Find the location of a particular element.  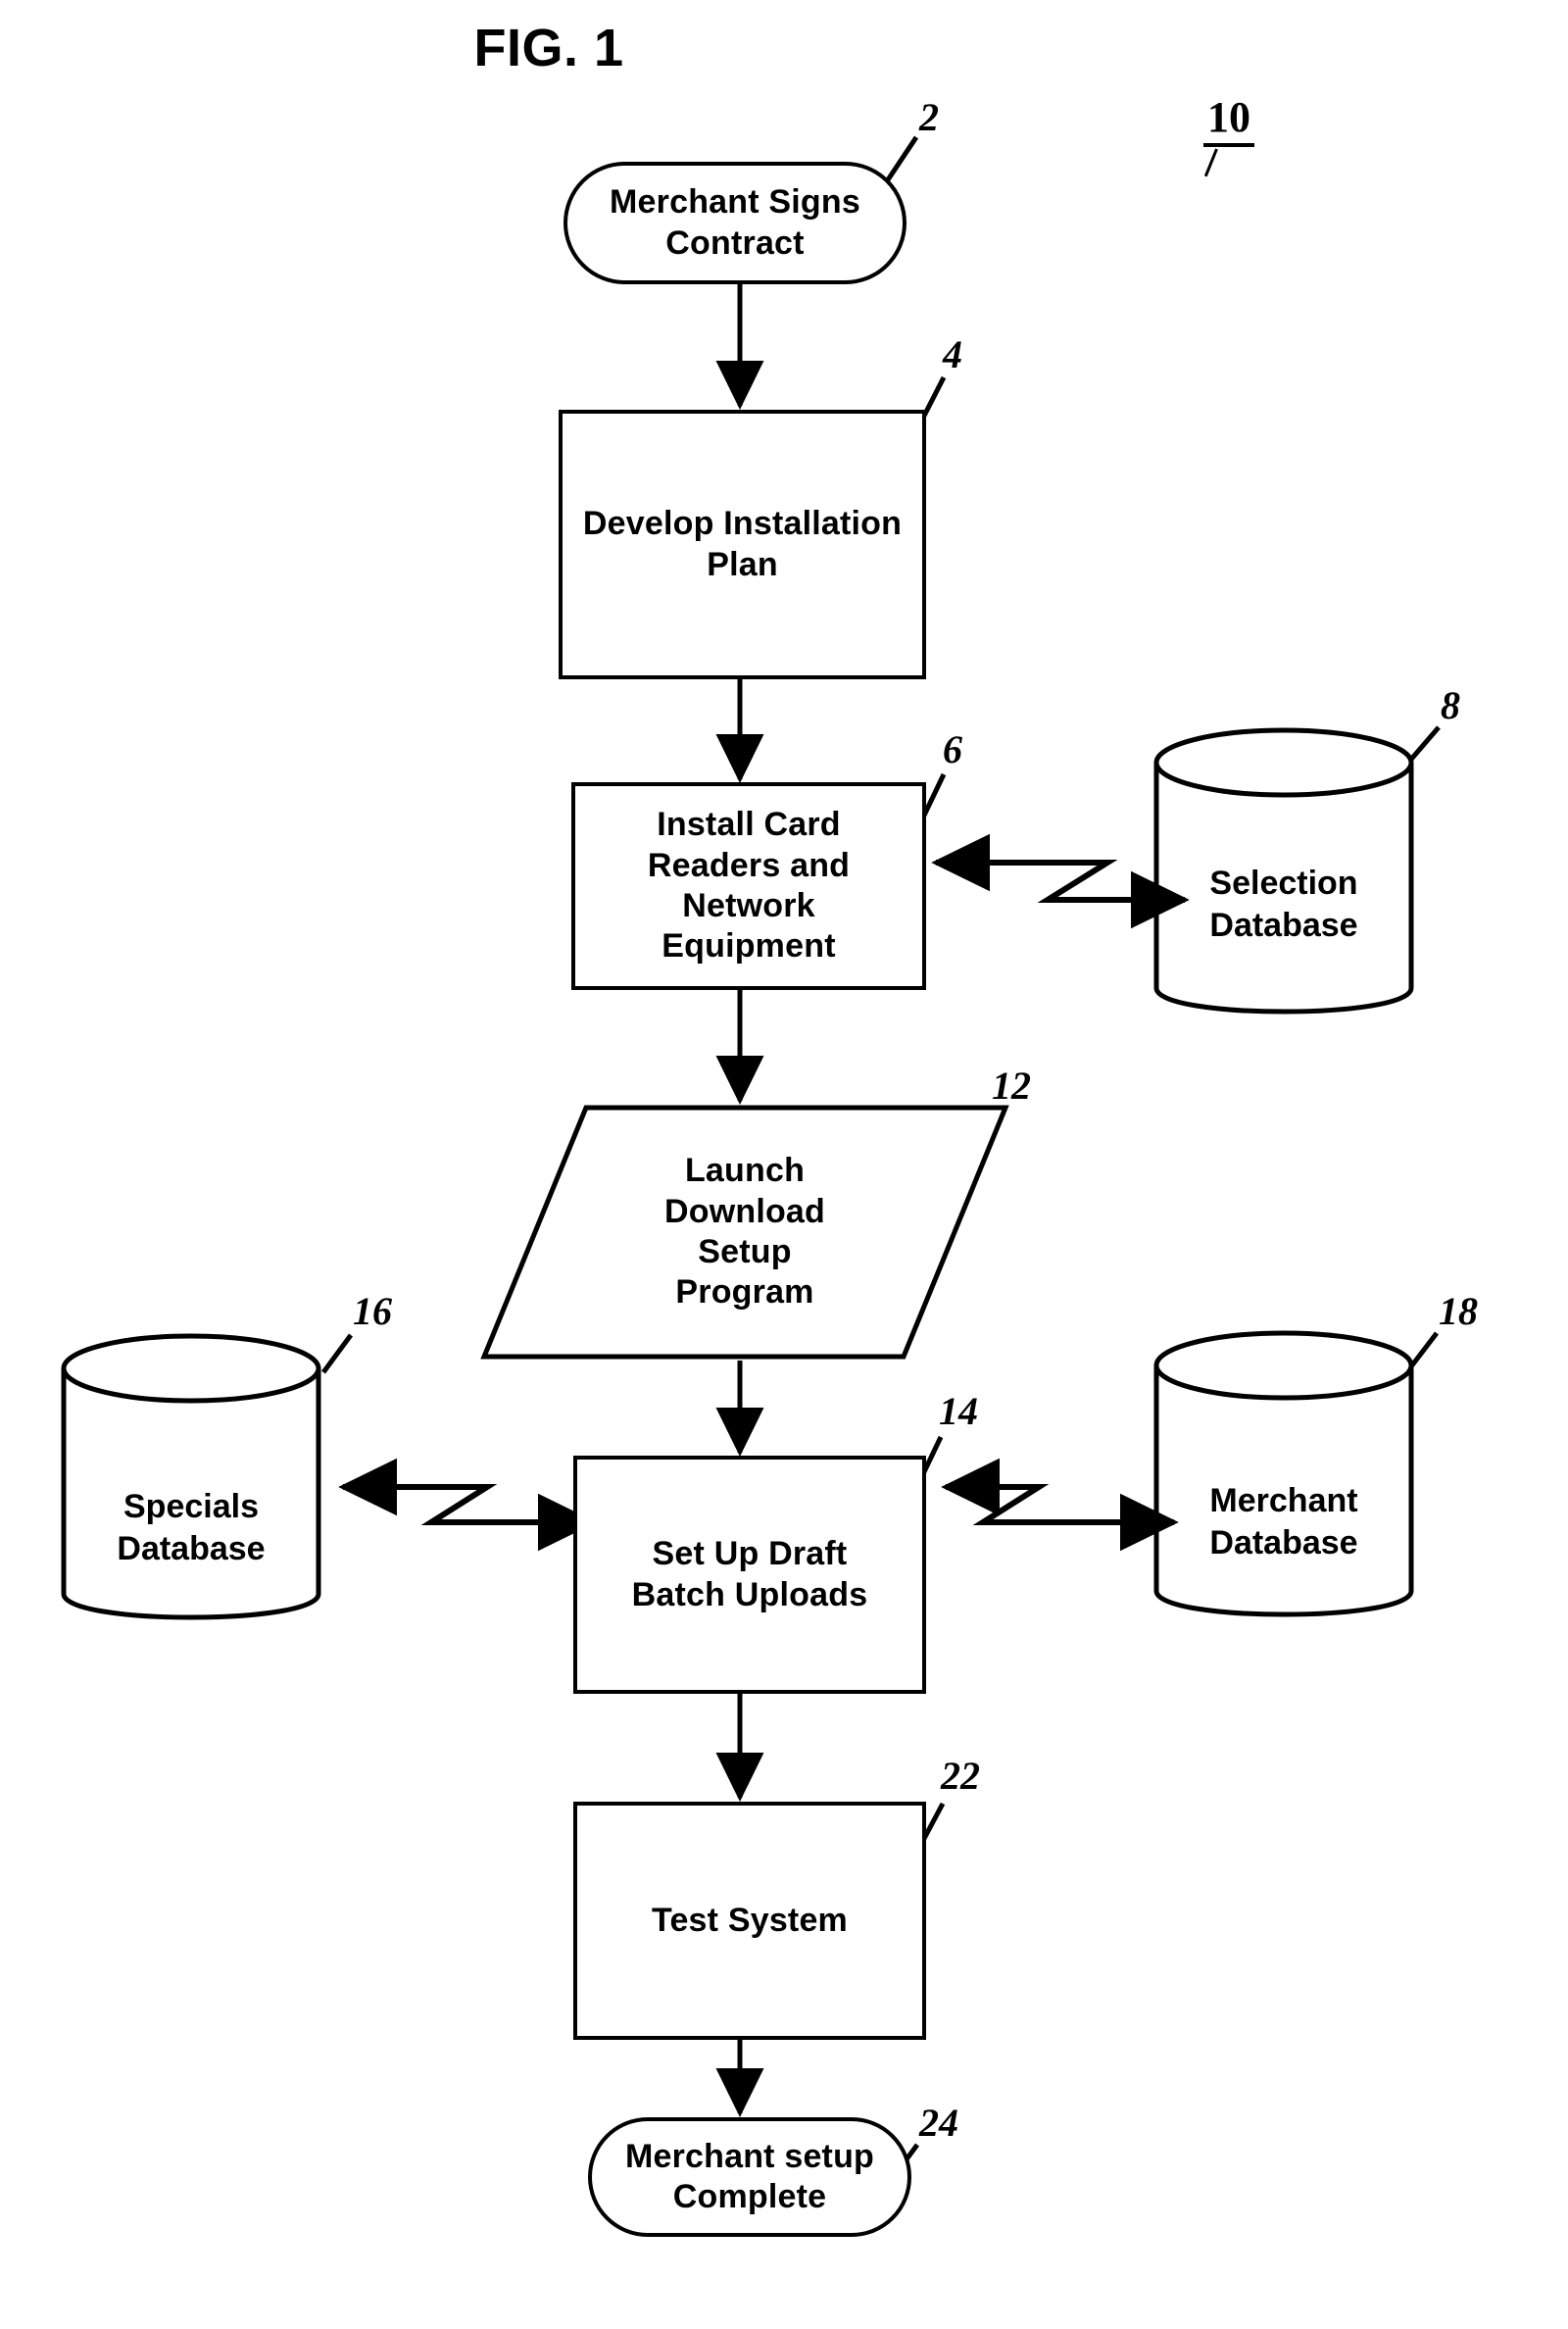

system-reference-tick is located at coordinates (1228, 161).